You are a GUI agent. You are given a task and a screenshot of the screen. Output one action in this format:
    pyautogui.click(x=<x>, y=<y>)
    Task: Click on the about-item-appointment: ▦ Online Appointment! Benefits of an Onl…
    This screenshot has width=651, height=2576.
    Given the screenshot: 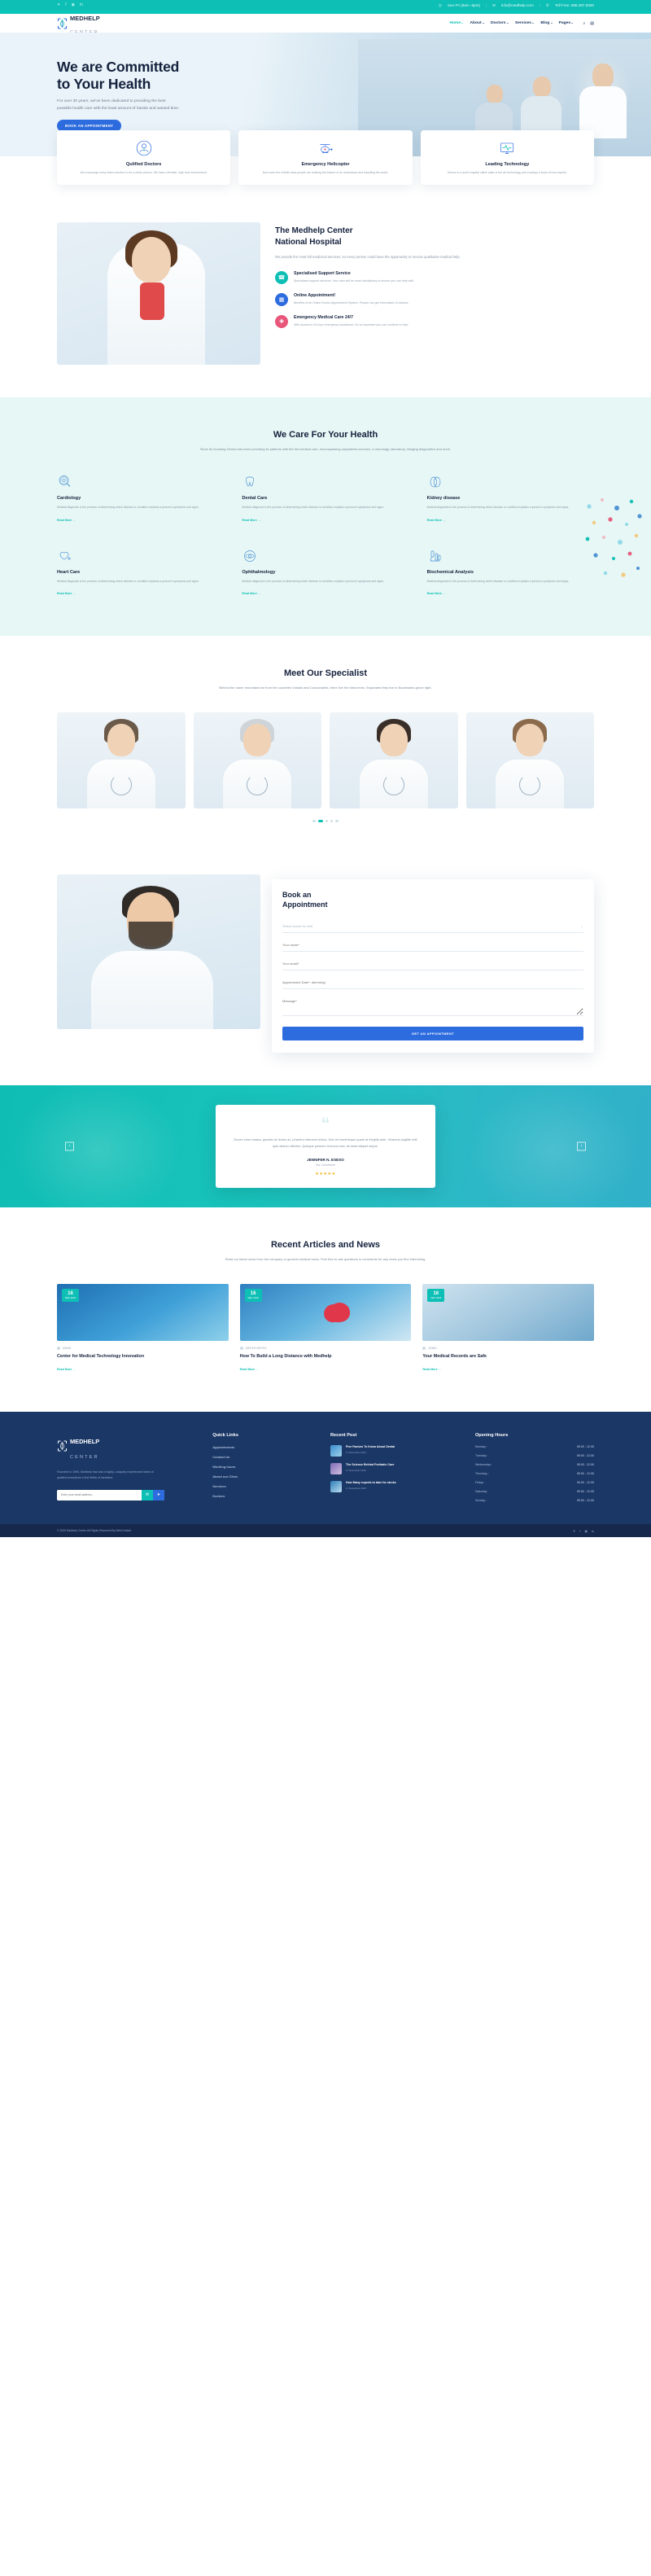 What is the action you would take?
    pyautogui.click(x=434, y=300)
    